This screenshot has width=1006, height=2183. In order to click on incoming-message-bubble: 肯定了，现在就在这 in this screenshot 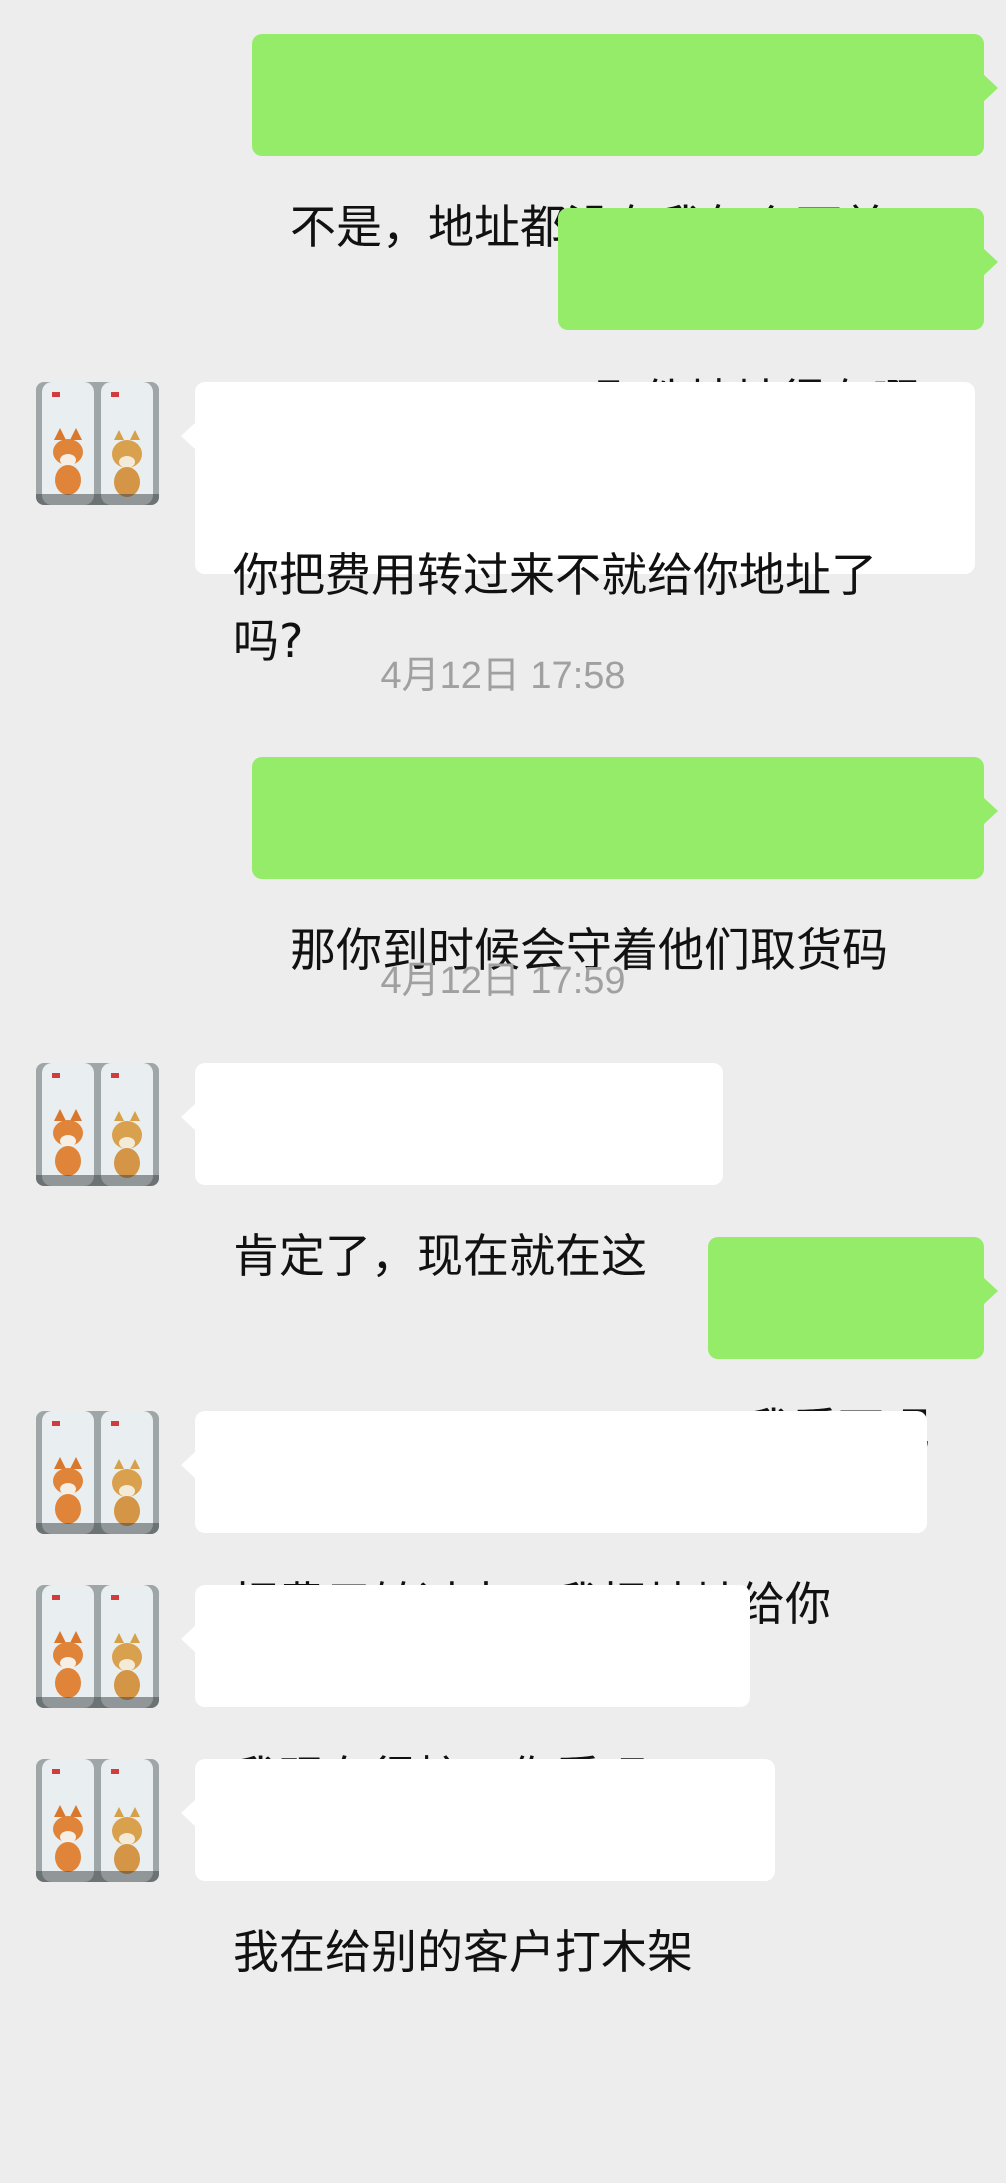, I will do `click(452, 1173)`.